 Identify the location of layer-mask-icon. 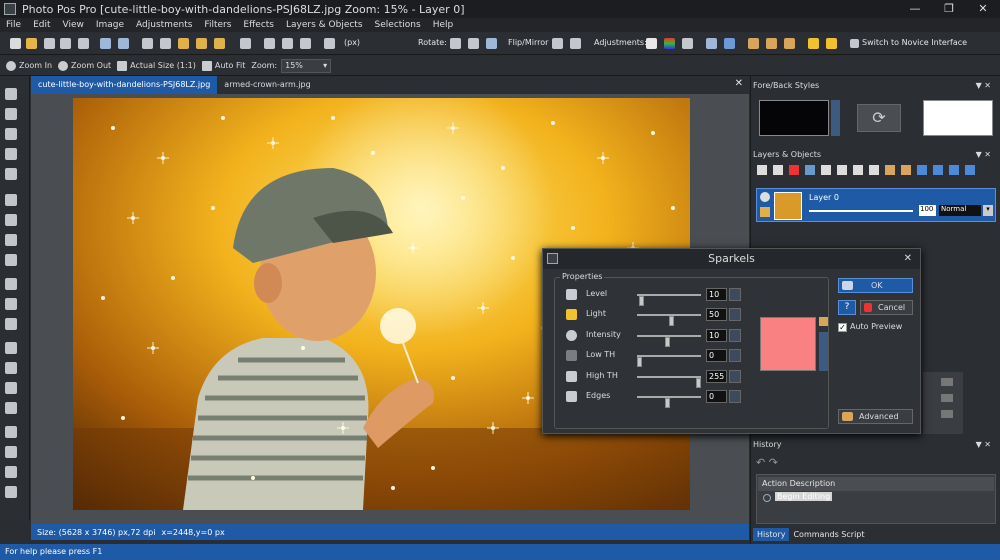
(858, 170).